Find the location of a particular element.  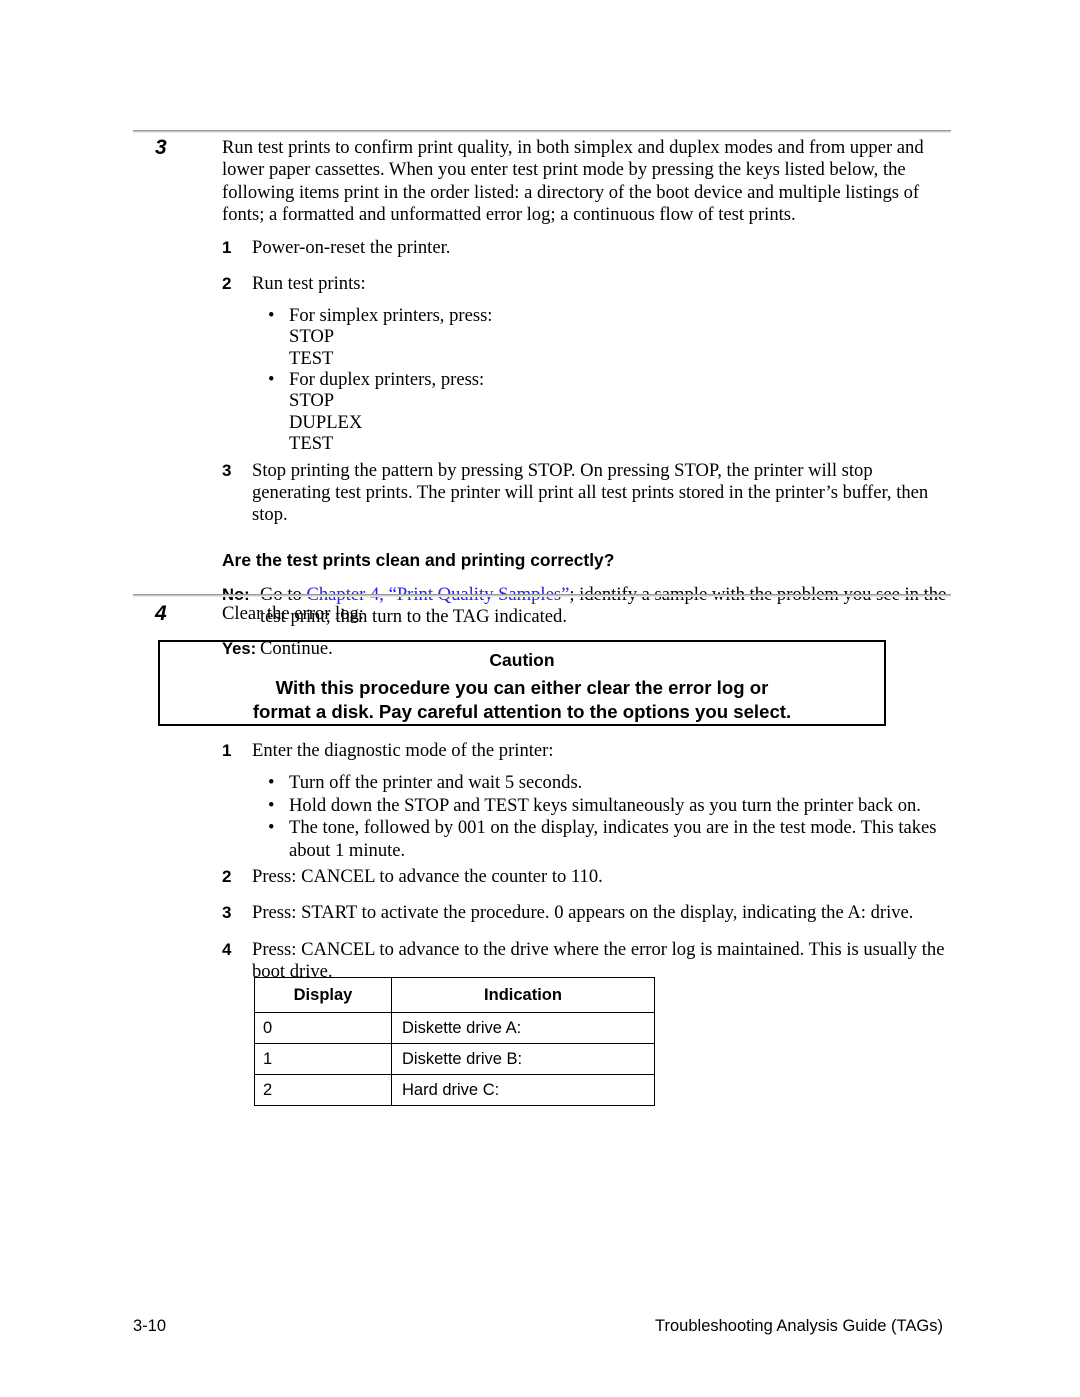

step-3-substep-1-text: Power-on-reset the printer. is located at coordinates (351, 248).